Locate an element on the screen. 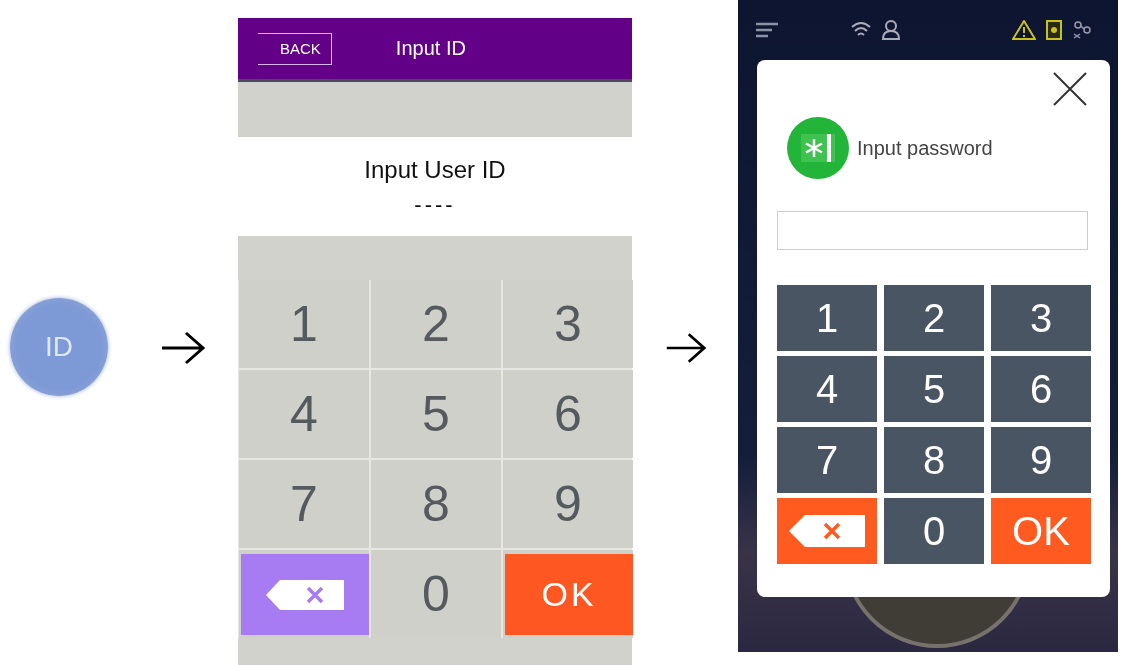  id-button: ID is located at coordinates (59, 347).